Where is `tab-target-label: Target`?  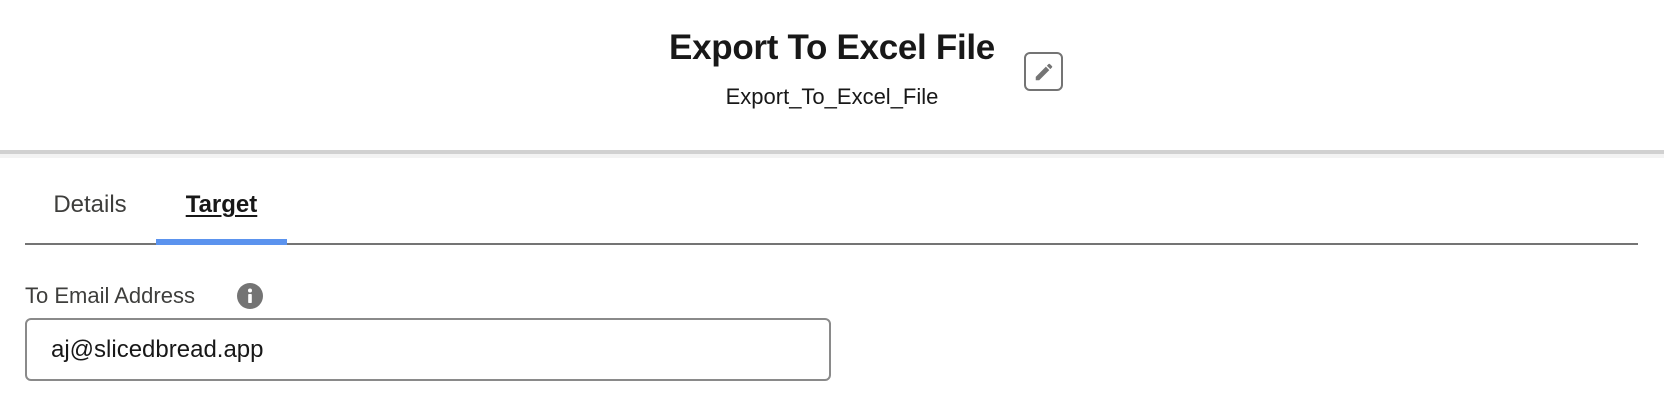
tab-target-label: Target is located at coordinates (221, 204).